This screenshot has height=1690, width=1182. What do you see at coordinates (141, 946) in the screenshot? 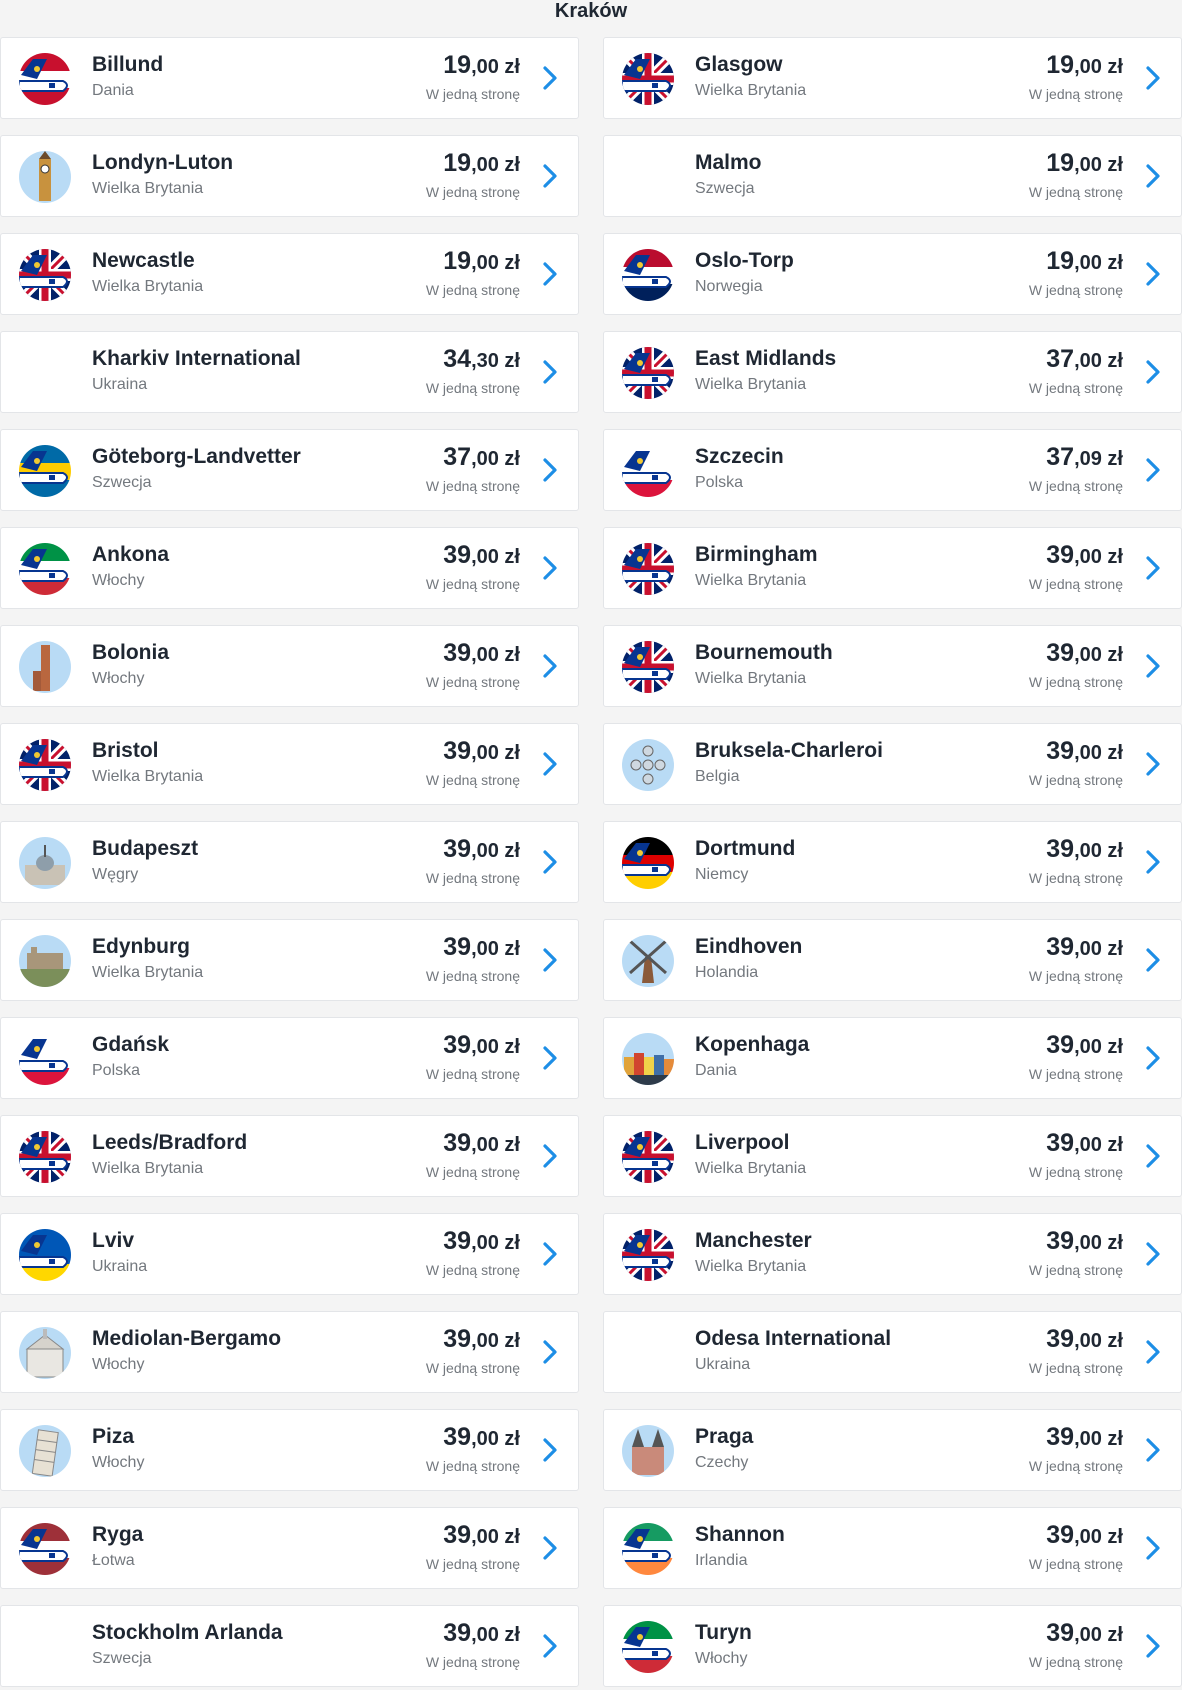
I see `destination-name: Edynburg` at bounding box center [141, 946].